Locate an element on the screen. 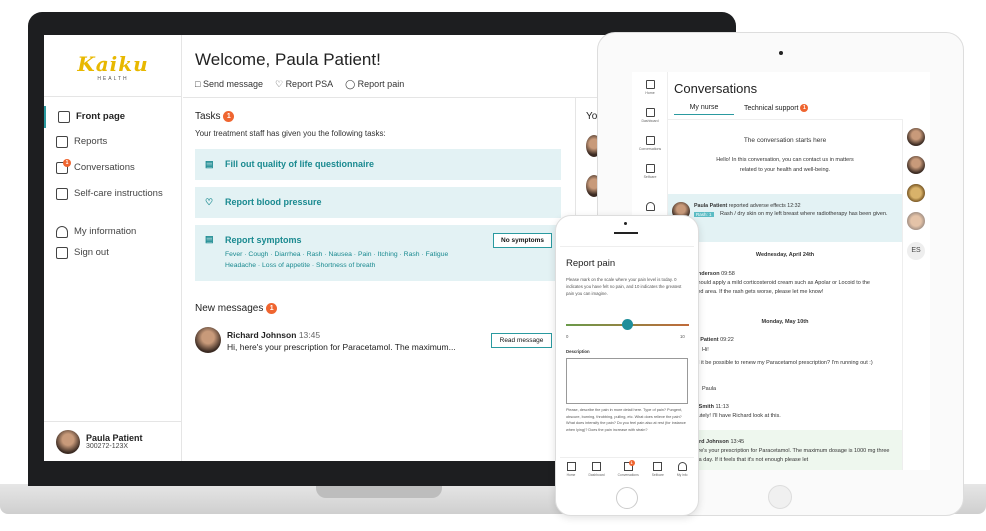 The width and height of the screenshot is (986, 531). report-pain-button: ◯ Report pain is located at coordinates (374, 84).